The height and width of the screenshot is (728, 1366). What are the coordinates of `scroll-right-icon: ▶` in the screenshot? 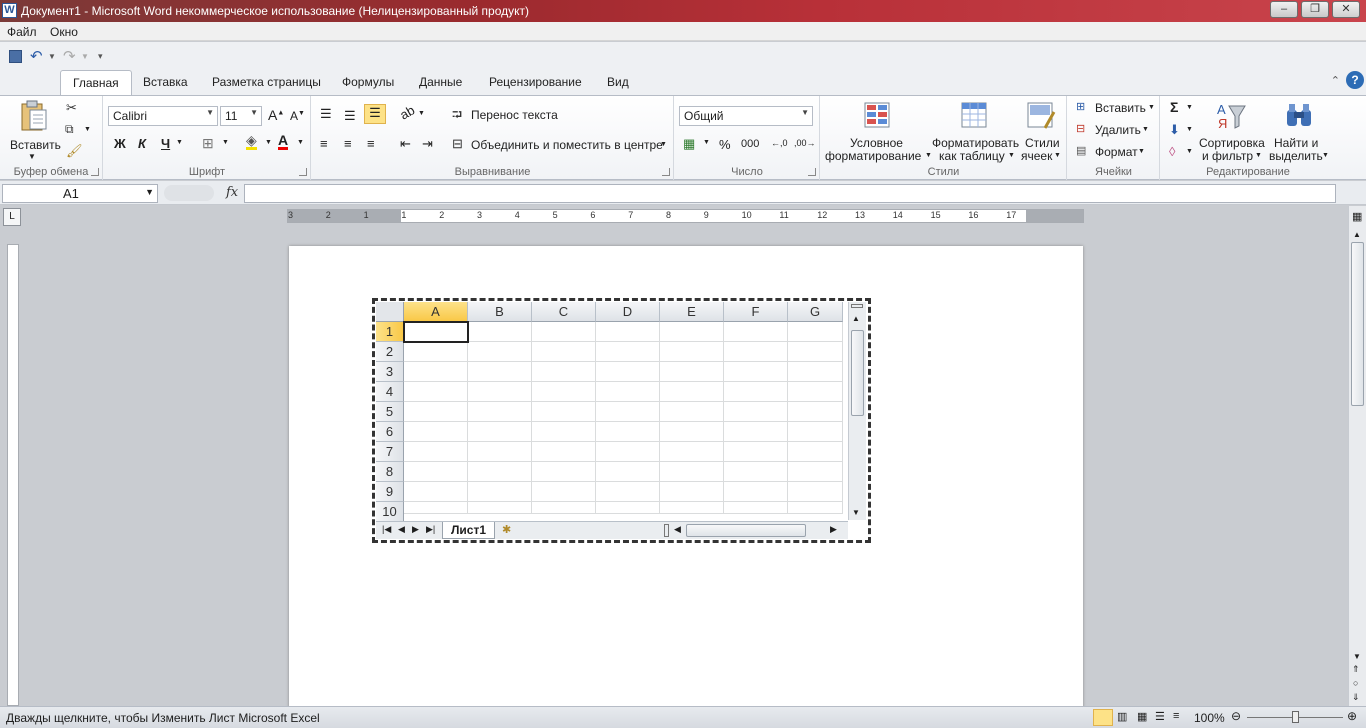 It's located at (833, 529).